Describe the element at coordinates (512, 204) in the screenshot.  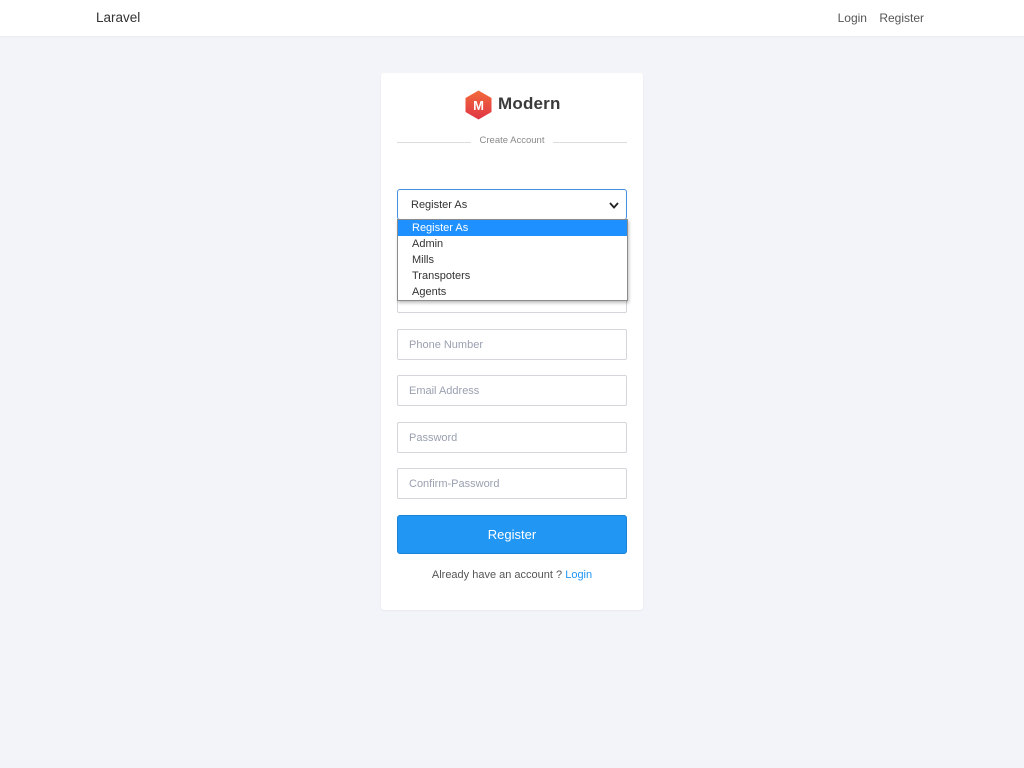
I see `register-as-select: Register As` at that location.